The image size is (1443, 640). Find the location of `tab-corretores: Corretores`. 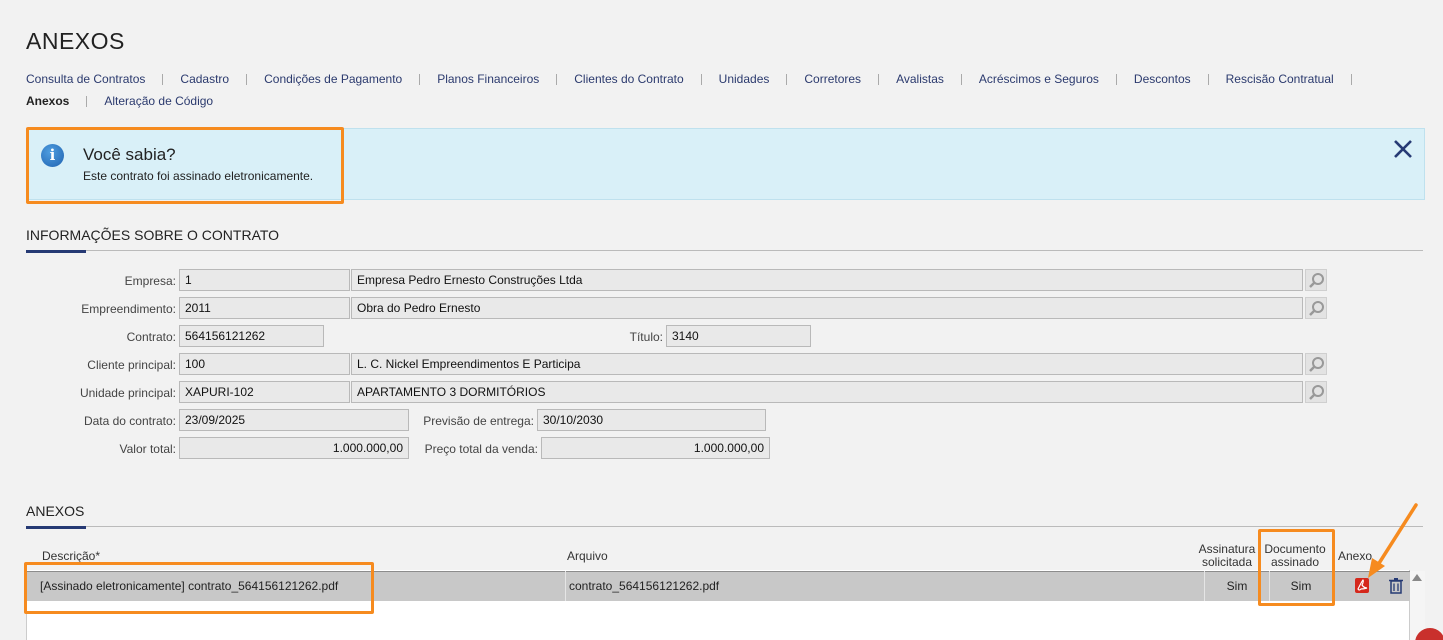

tab-corretores: Corretores is located at coordinates (832, 79).